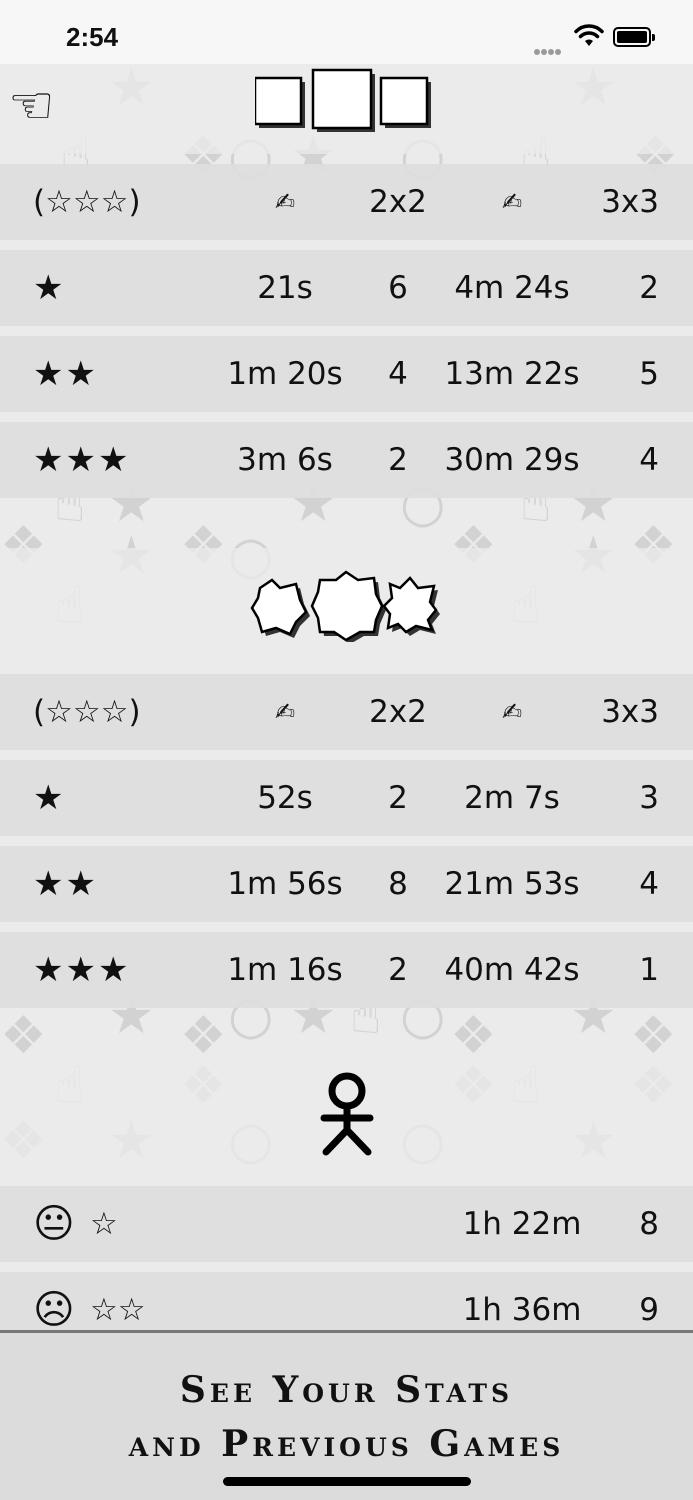 This screenshot has width=693, height=1500. Describe the element at coordinates (649, 970) in the screenshot. I see `count-3x3: 1` at that location.